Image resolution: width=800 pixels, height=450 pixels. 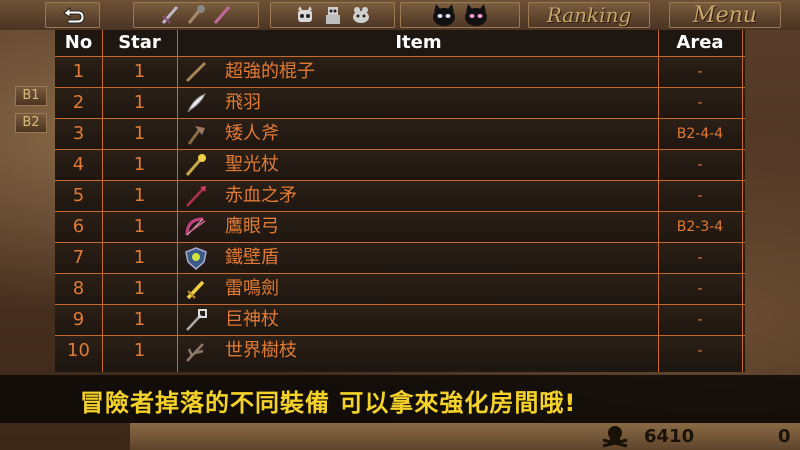 What do you see at coordinates (78, 319) in the screenshot?
I see `row-number: 9` at bounding box center [78, 319].